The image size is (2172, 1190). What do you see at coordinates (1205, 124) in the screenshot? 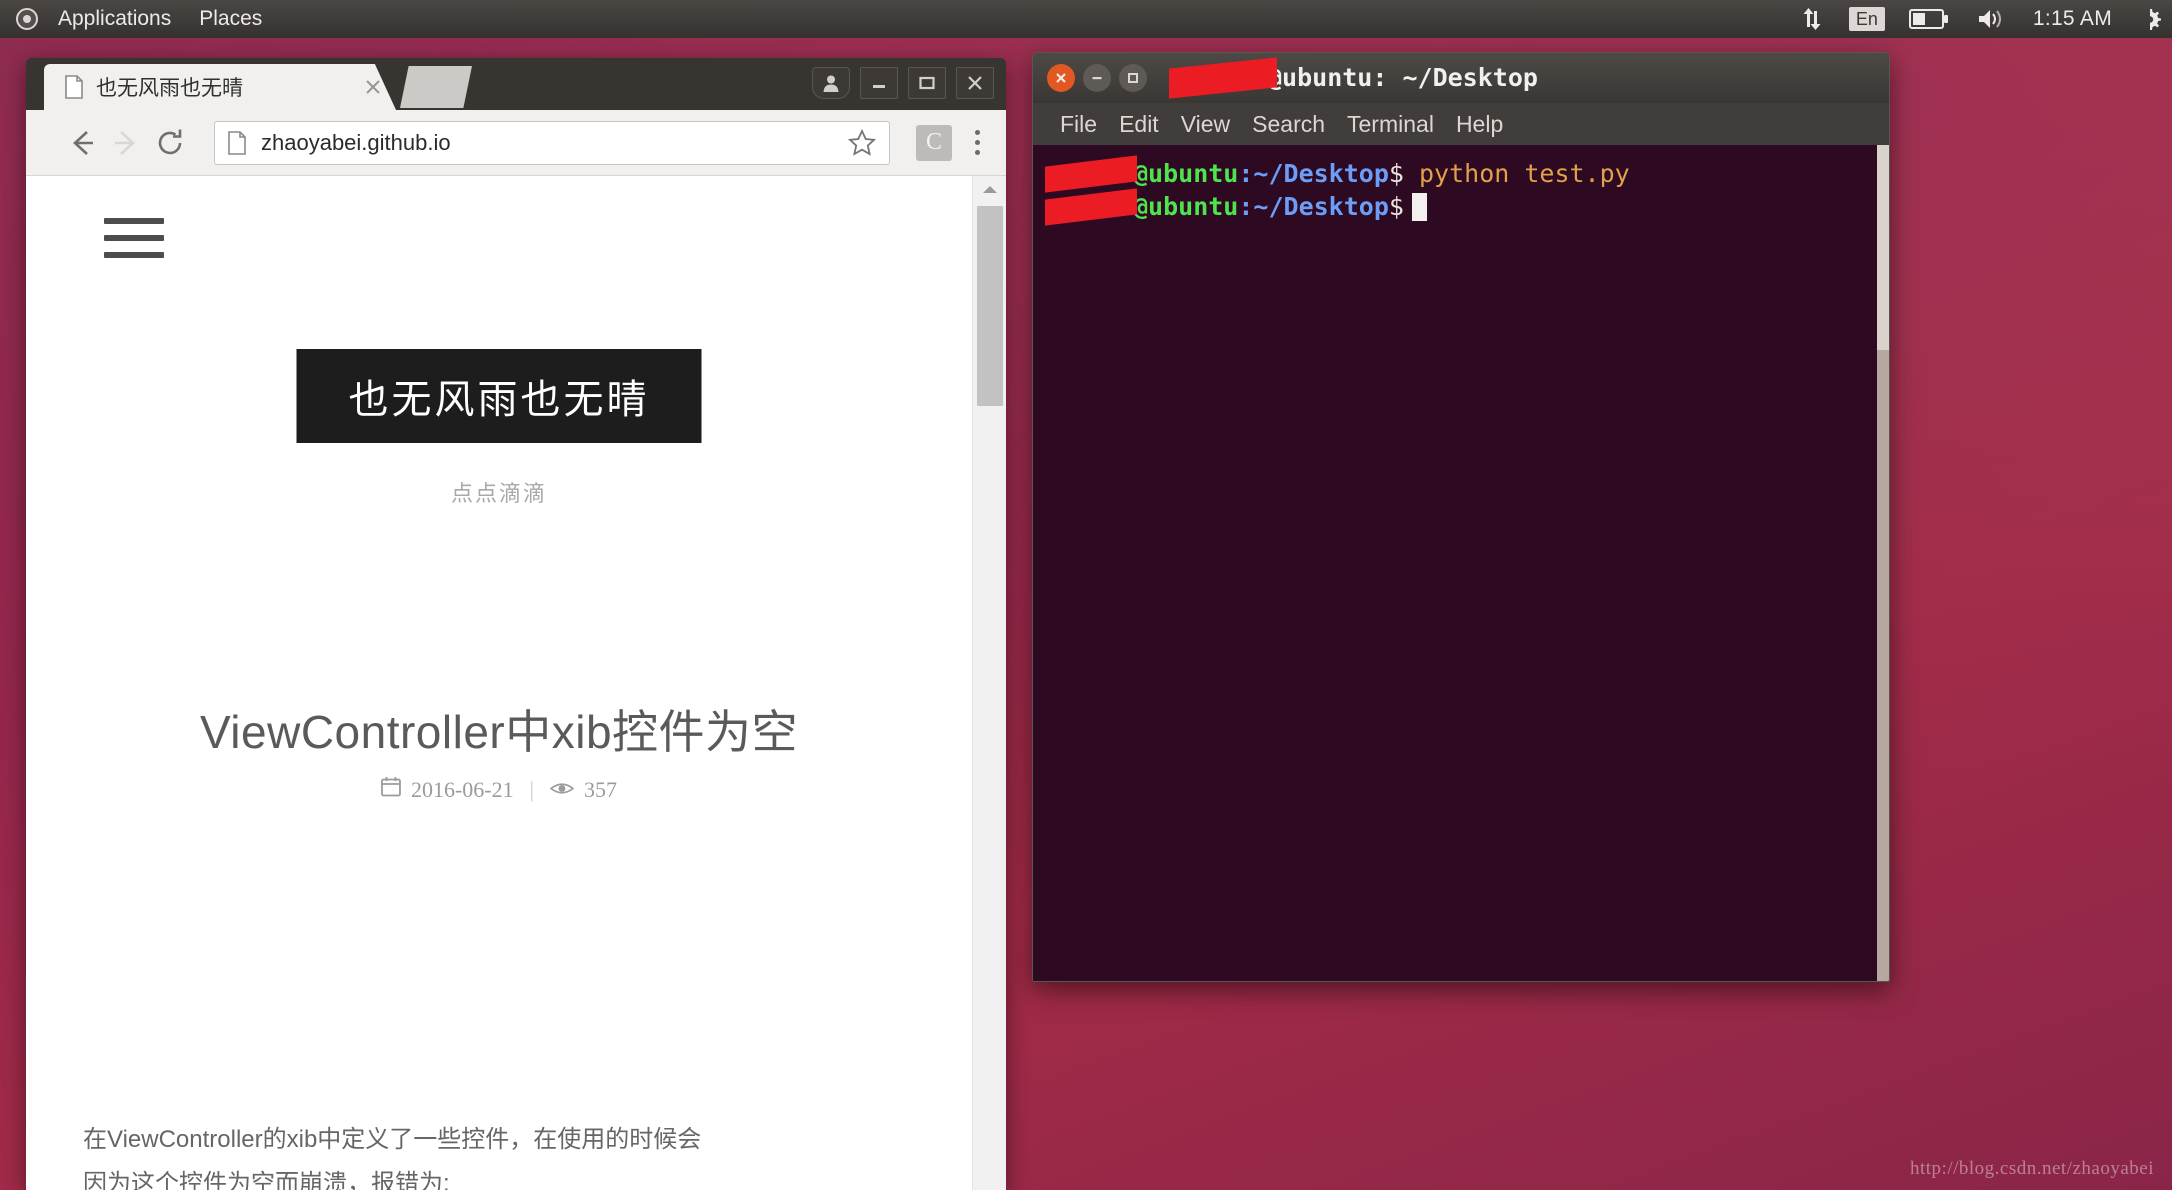
I see `terminal-menu-view: View` at bounding box center [1205, 124].